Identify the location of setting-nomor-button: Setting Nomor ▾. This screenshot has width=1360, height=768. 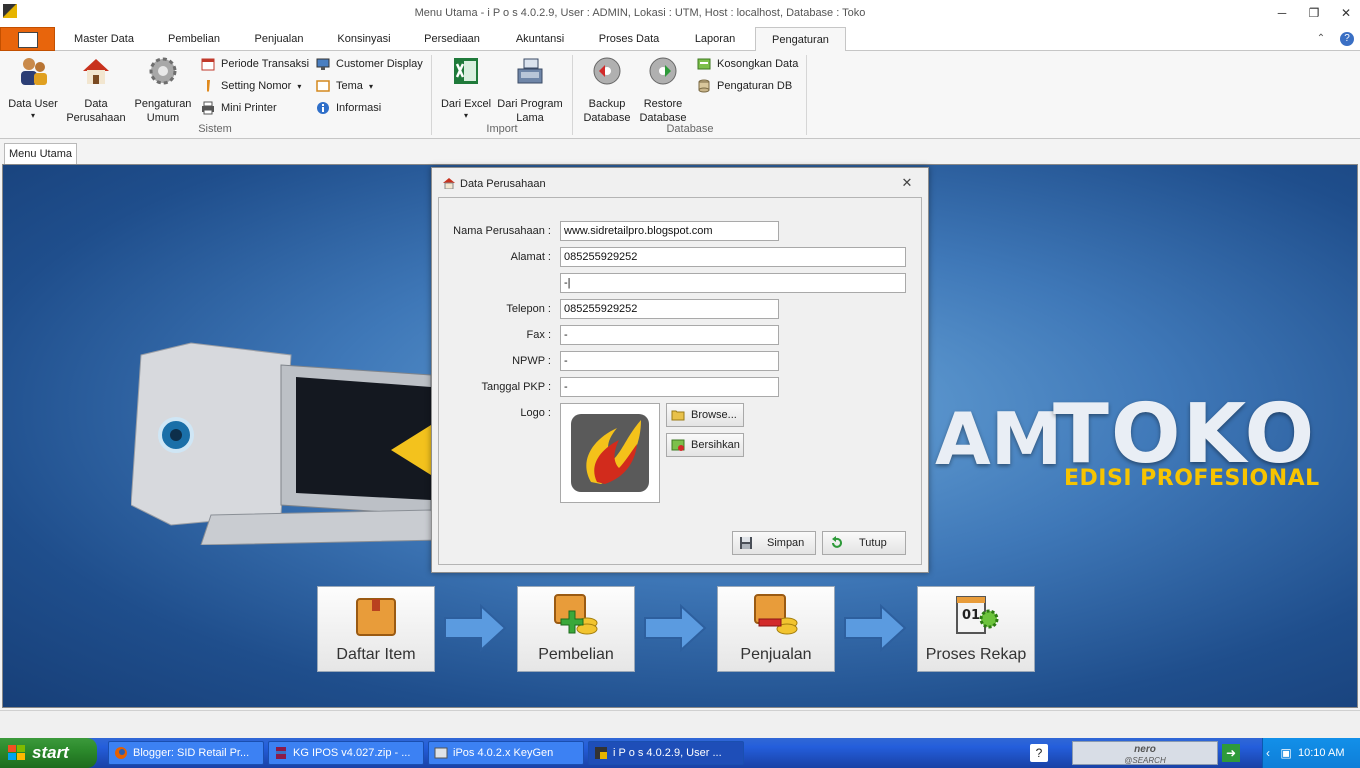
(251, 86).